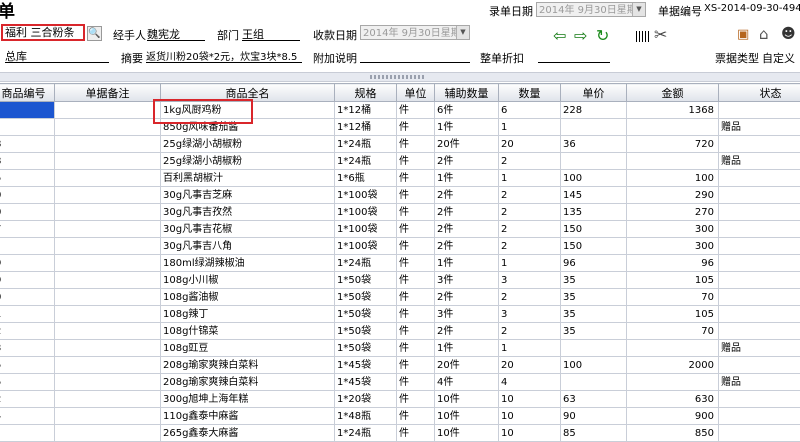  I want to click on cell-spec: 1*48瓶, so click(366, 416).